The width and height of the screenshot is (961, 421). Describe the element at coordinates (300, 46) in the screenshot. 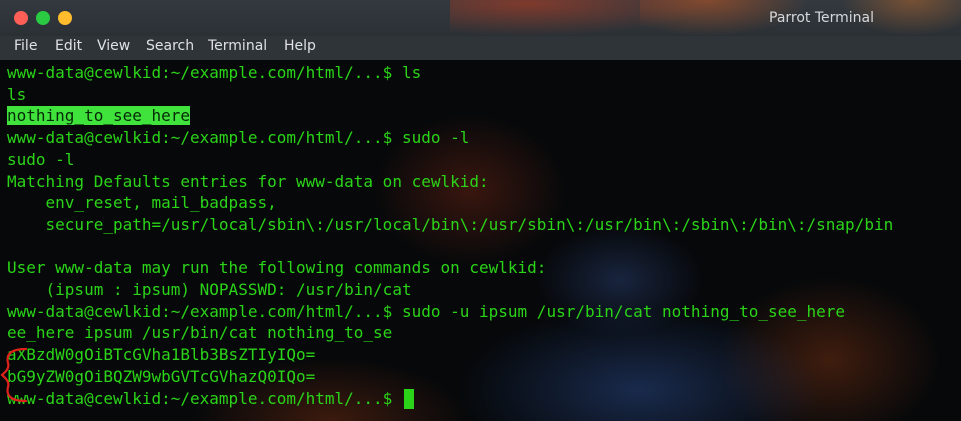

I see `menu-help: Help` at that location.